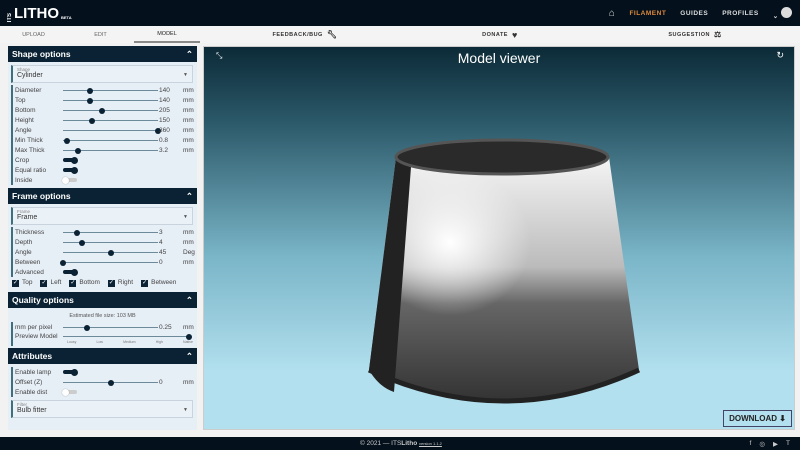 This screenshot has width=800, height=450. I want to click on frame-options-header: Frame options ⌃, so click(102, 196).